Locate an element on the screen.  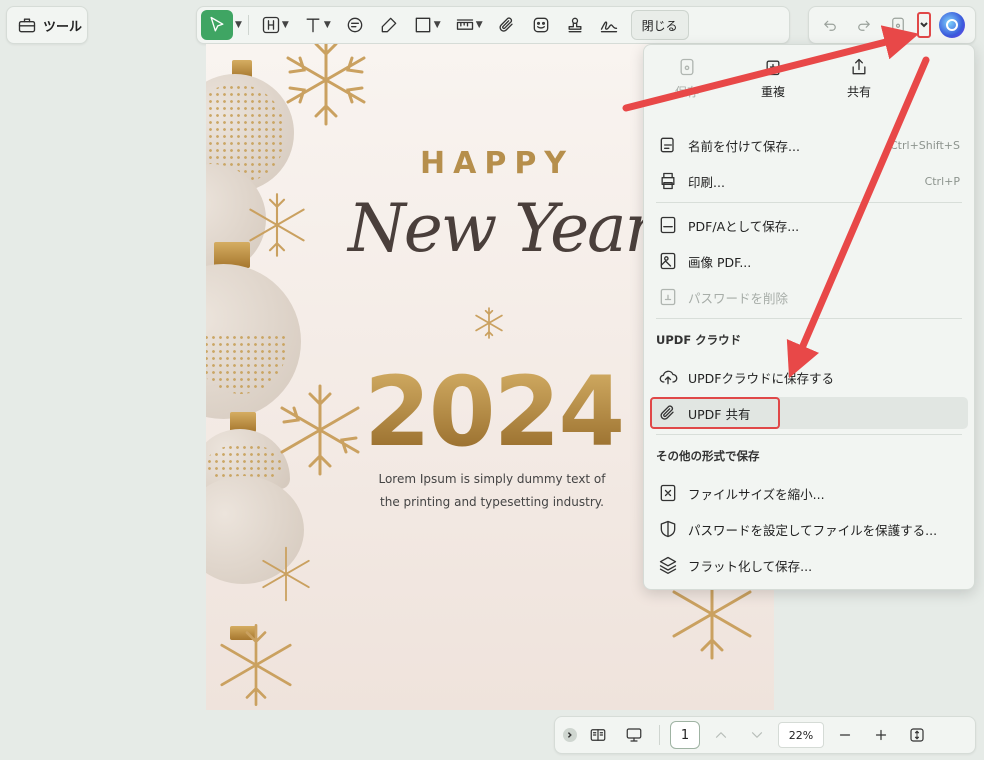
comment-tool-button is located at coordinates (355, 25).